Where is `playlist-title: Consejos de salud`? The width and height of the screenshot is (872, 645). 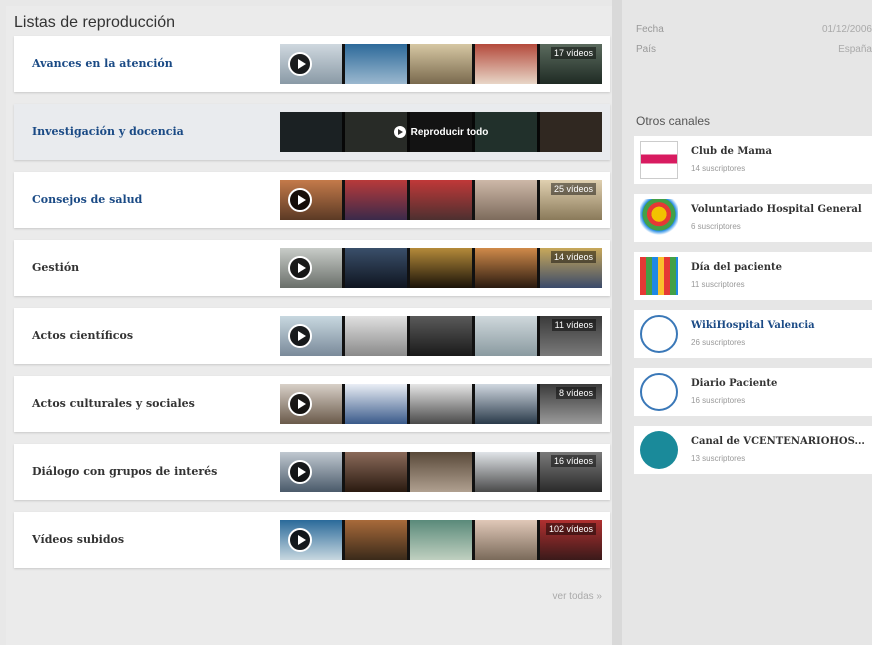
playlist-title: Consejos de salud is located at coordinates (87, 200).